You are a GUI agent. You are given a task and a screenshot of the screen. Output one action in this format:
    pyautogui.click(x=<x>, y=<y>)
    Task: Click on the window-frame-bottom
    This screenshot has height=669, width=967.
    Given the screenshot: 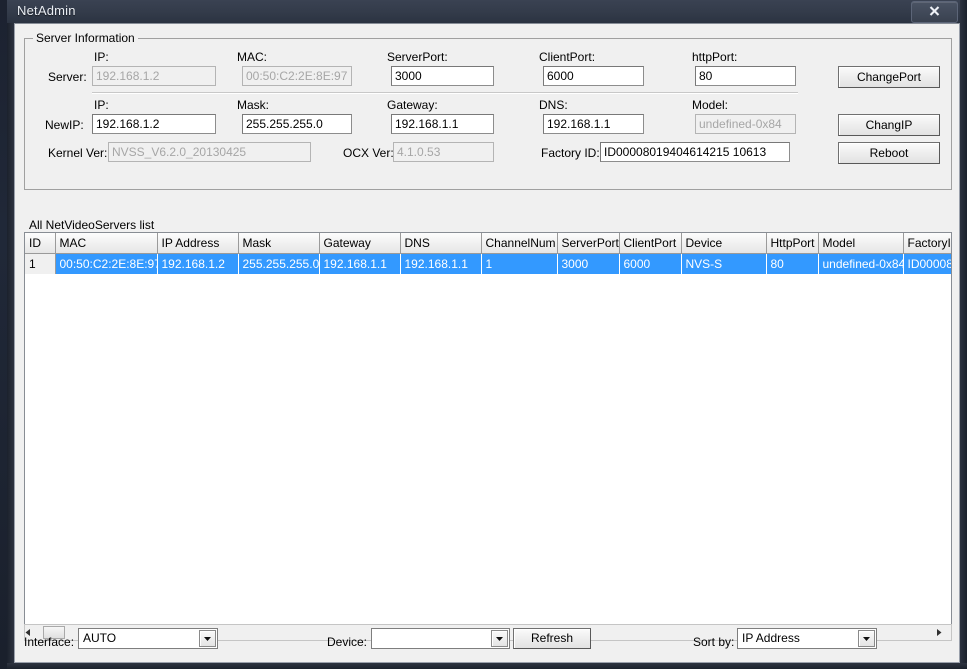 What is the action you would take?
    pyautogui.click(x=487, y=666)
    